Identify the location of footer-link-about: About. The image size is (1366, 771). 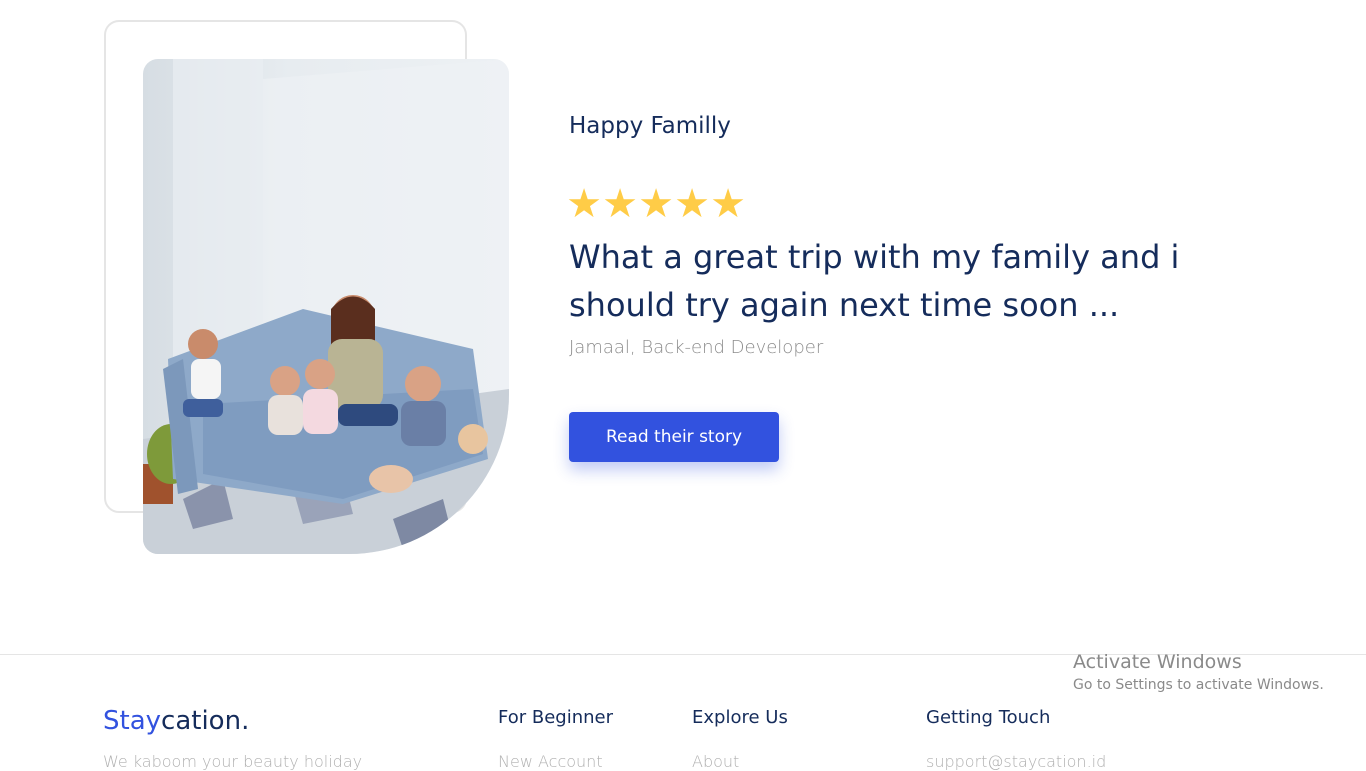
(715, 761).